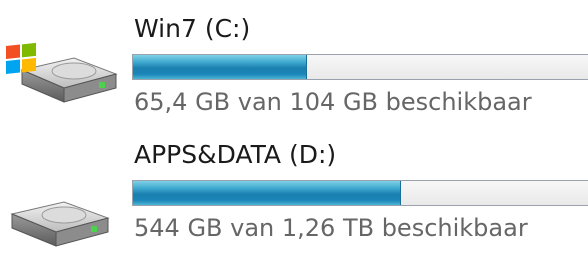 The height and width of the screenshot is (254, 588). Describe the element at coordinates (192, 28) in the screenshot. I see `drive-name: Win7 (C:)` at that location.